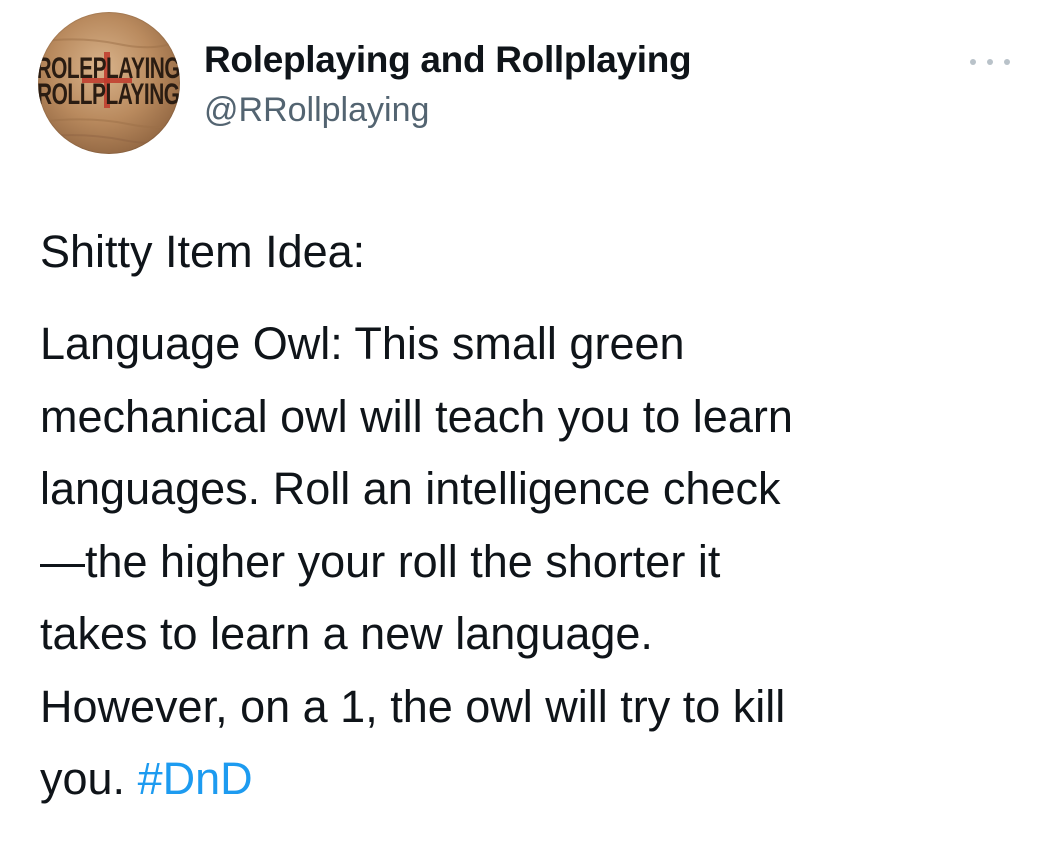 The height and width of the screenshot is (860, 1044). Describe the element at coordinates (346, 633) in the screenshot. I see `tweet-line: takes to learn a new language.` at that location.